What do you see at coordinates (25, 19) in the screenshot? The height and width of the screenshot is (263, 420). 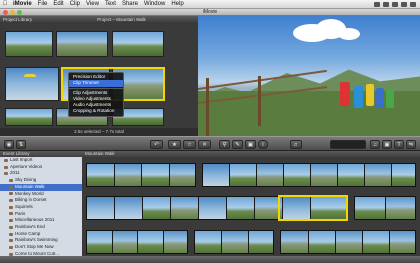 I see `project-library-button: Project Library` at bounding box center [25, 19].